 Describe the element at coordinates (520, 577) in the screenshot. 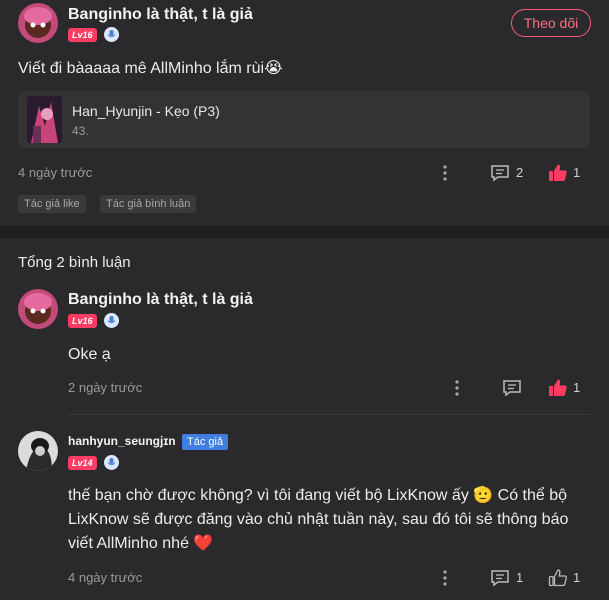

I see `reply-comment-count: 1` at that location.